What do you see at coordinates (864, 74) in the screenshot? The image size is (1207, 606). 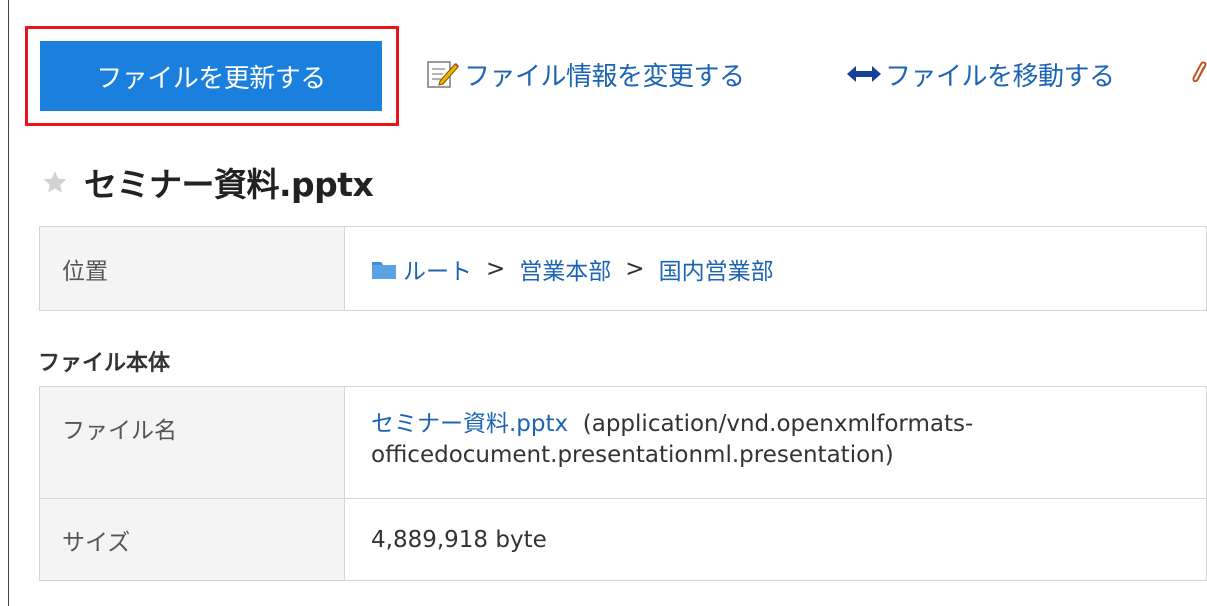 I see `move-arrows-icon` at bounding box center [864, 74].